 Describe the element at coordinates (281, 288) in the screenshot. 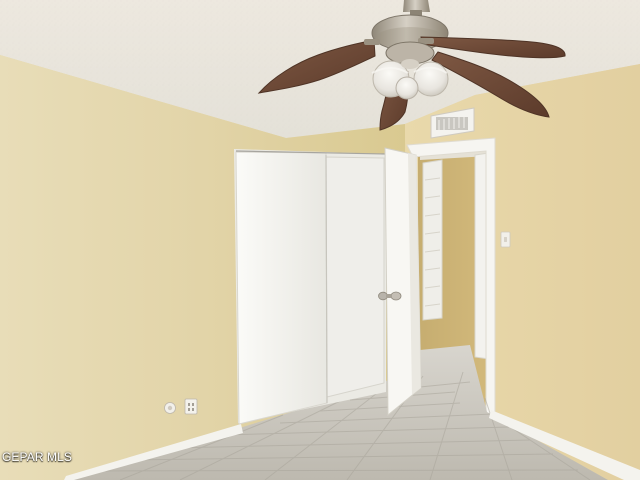

I see `closet-sliding-door-left` at that location.